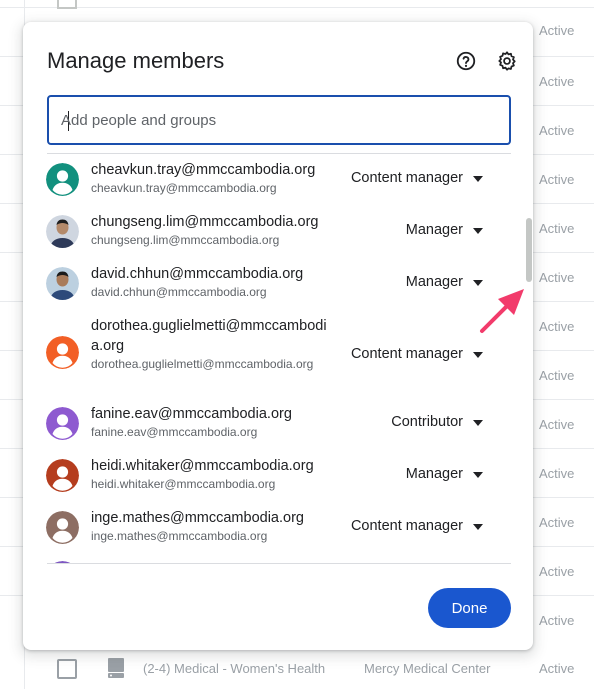 This screenshot has width=594, height=689. I want to click on member-email-secondary: david.chhun@mmccambodia.org, so click(179, 292).